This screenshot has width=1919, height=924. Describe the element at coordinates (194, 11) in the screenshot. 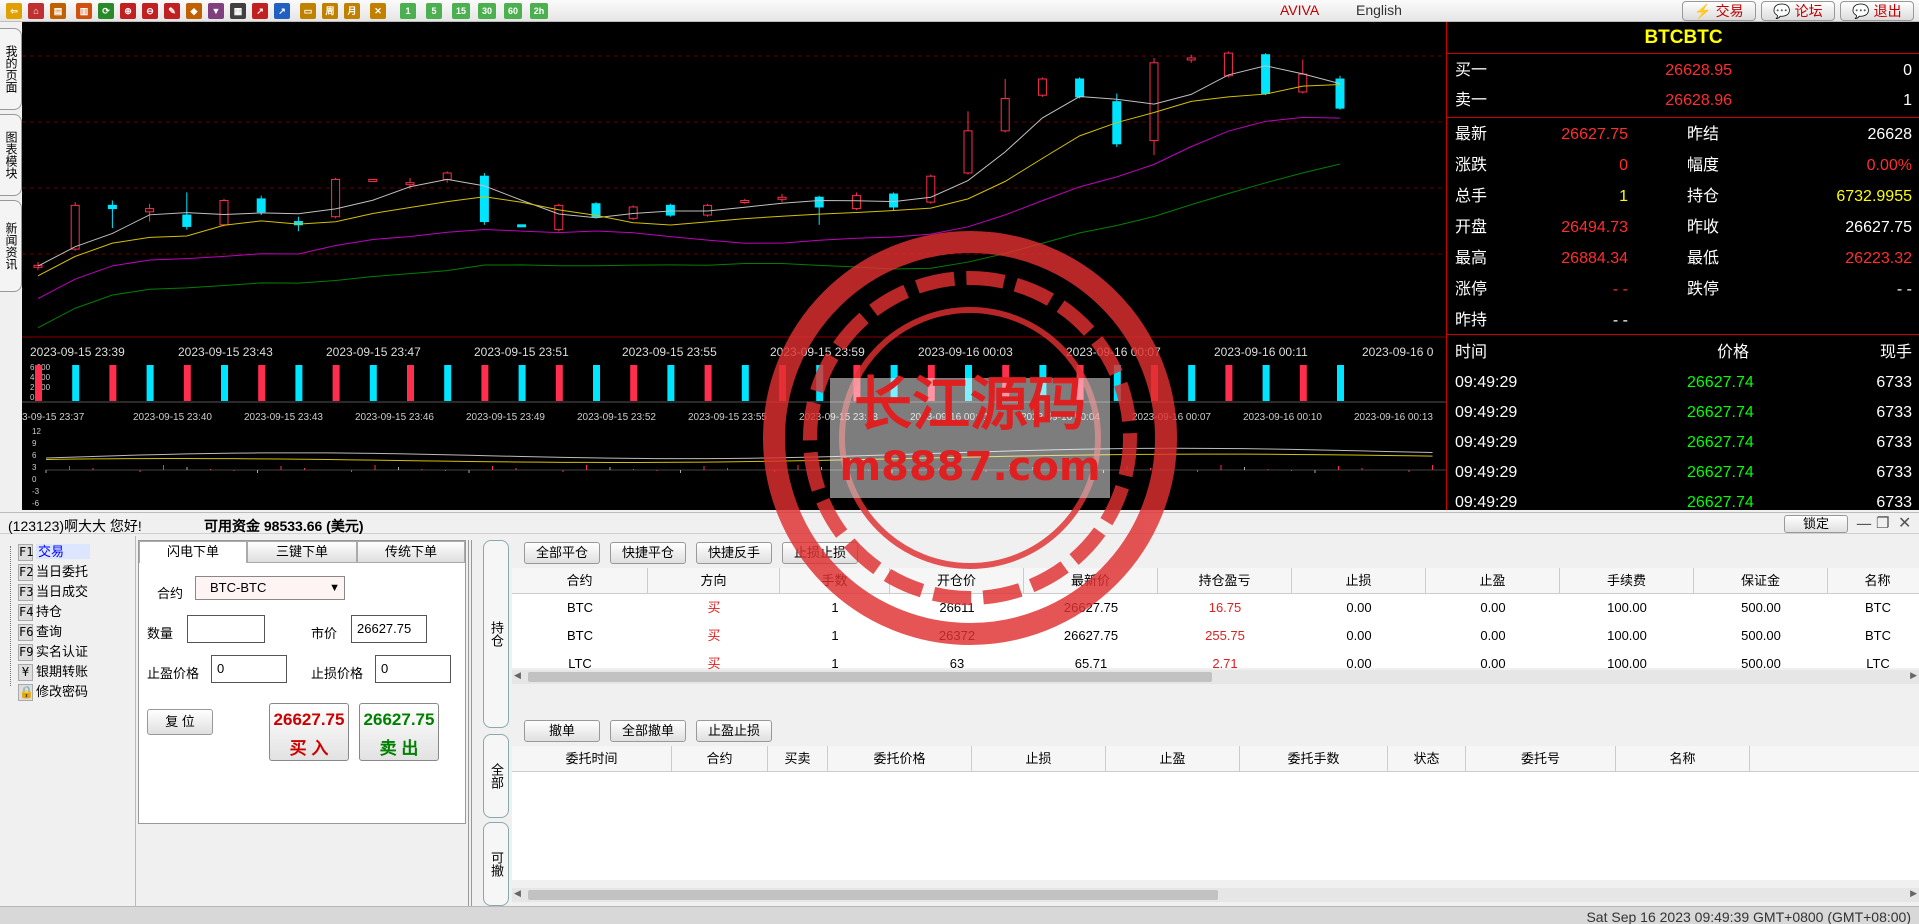

I see `paint-icon: ◆` at that location.